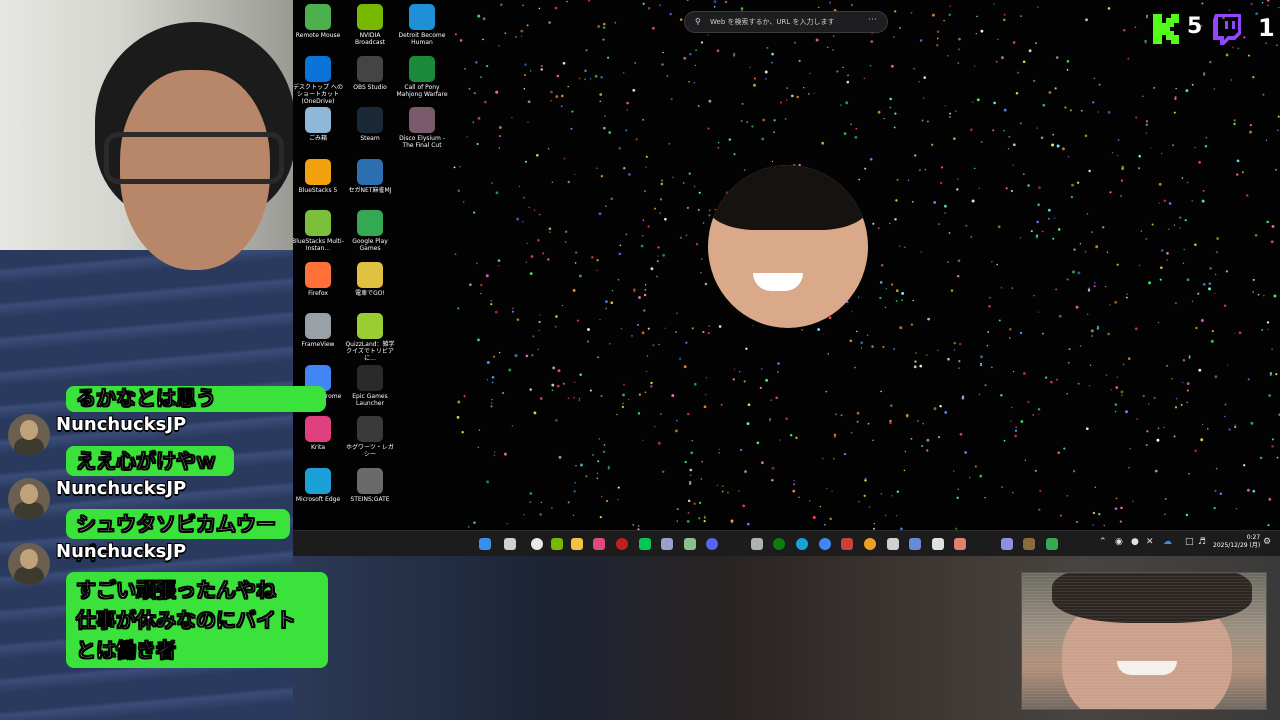 This screenshot has width=1280, height=720. Describe the element at coordinates (622, 544) in the screenshot. I see `record-icon` at that location.